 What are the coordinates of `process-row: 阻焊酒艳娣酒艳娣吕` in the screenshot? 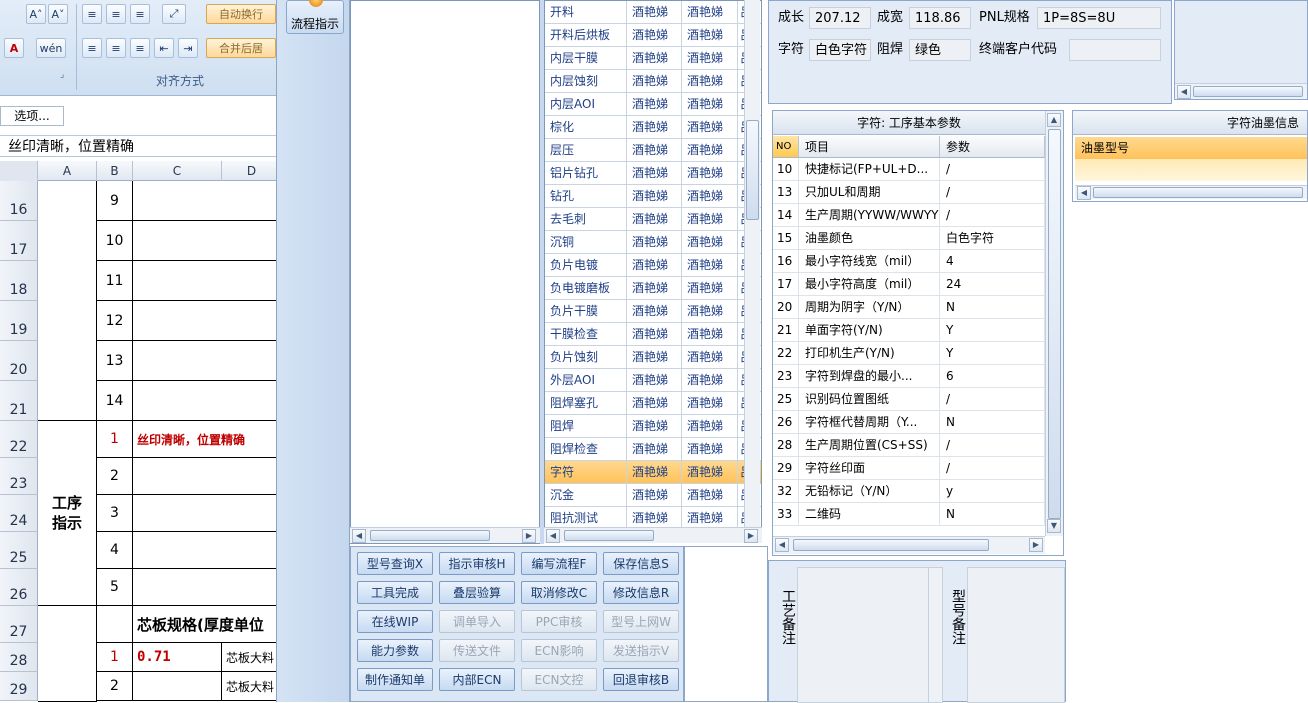 It's located at (653, 426).